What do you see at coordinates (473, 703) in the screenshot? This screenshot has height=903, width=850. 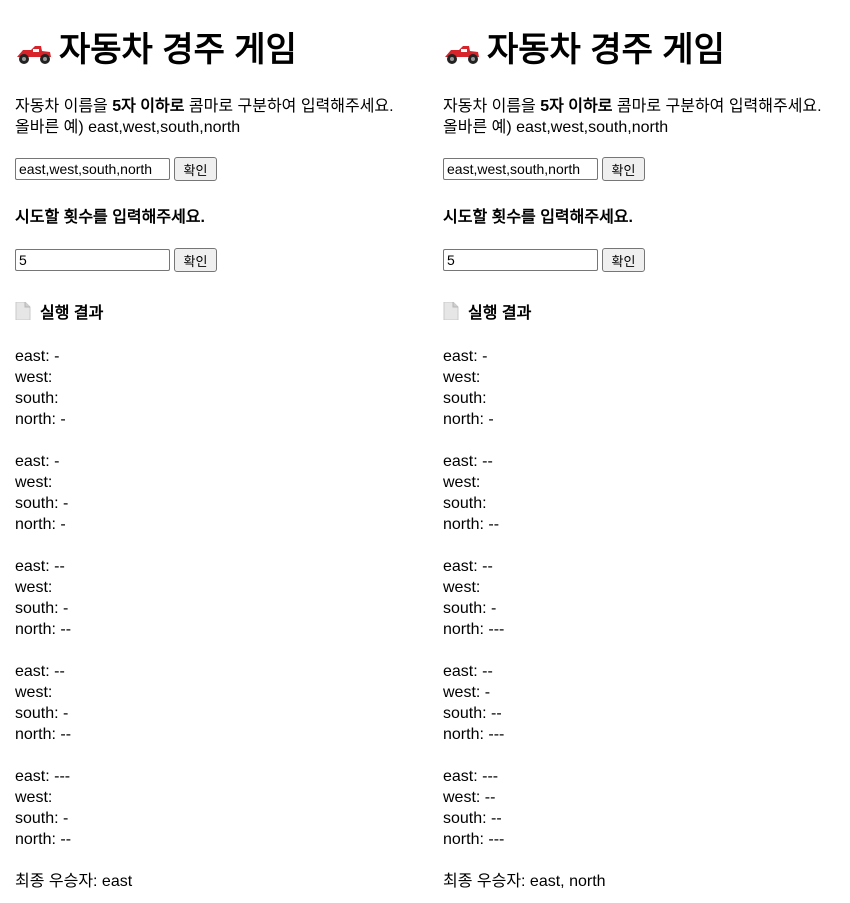 I see `round-result: east: -- west: - south: -- north: ---` at bounding box center [473, 703].